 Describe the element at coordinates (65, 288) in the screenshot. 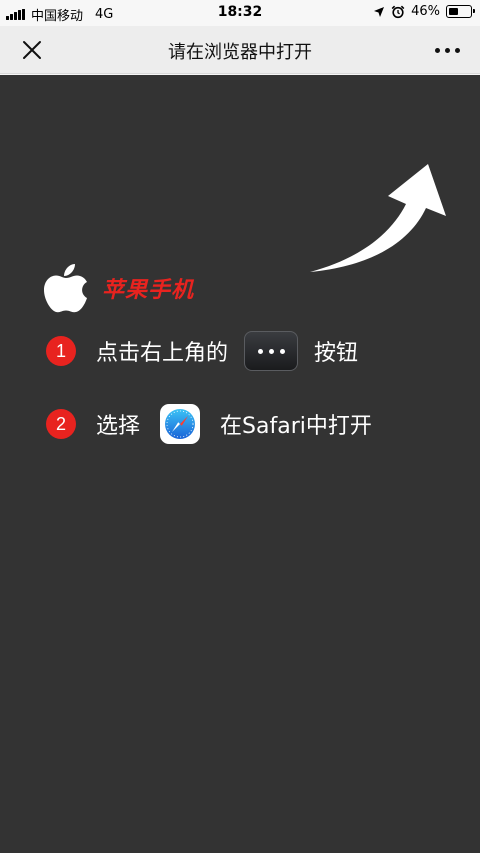

I see `apple-logo` at that location.